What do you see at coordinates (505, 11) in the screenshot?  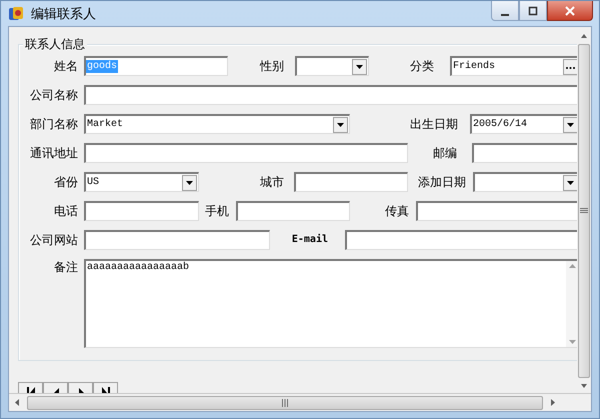 I see `minimize-button` at bounding box center [505, 11].